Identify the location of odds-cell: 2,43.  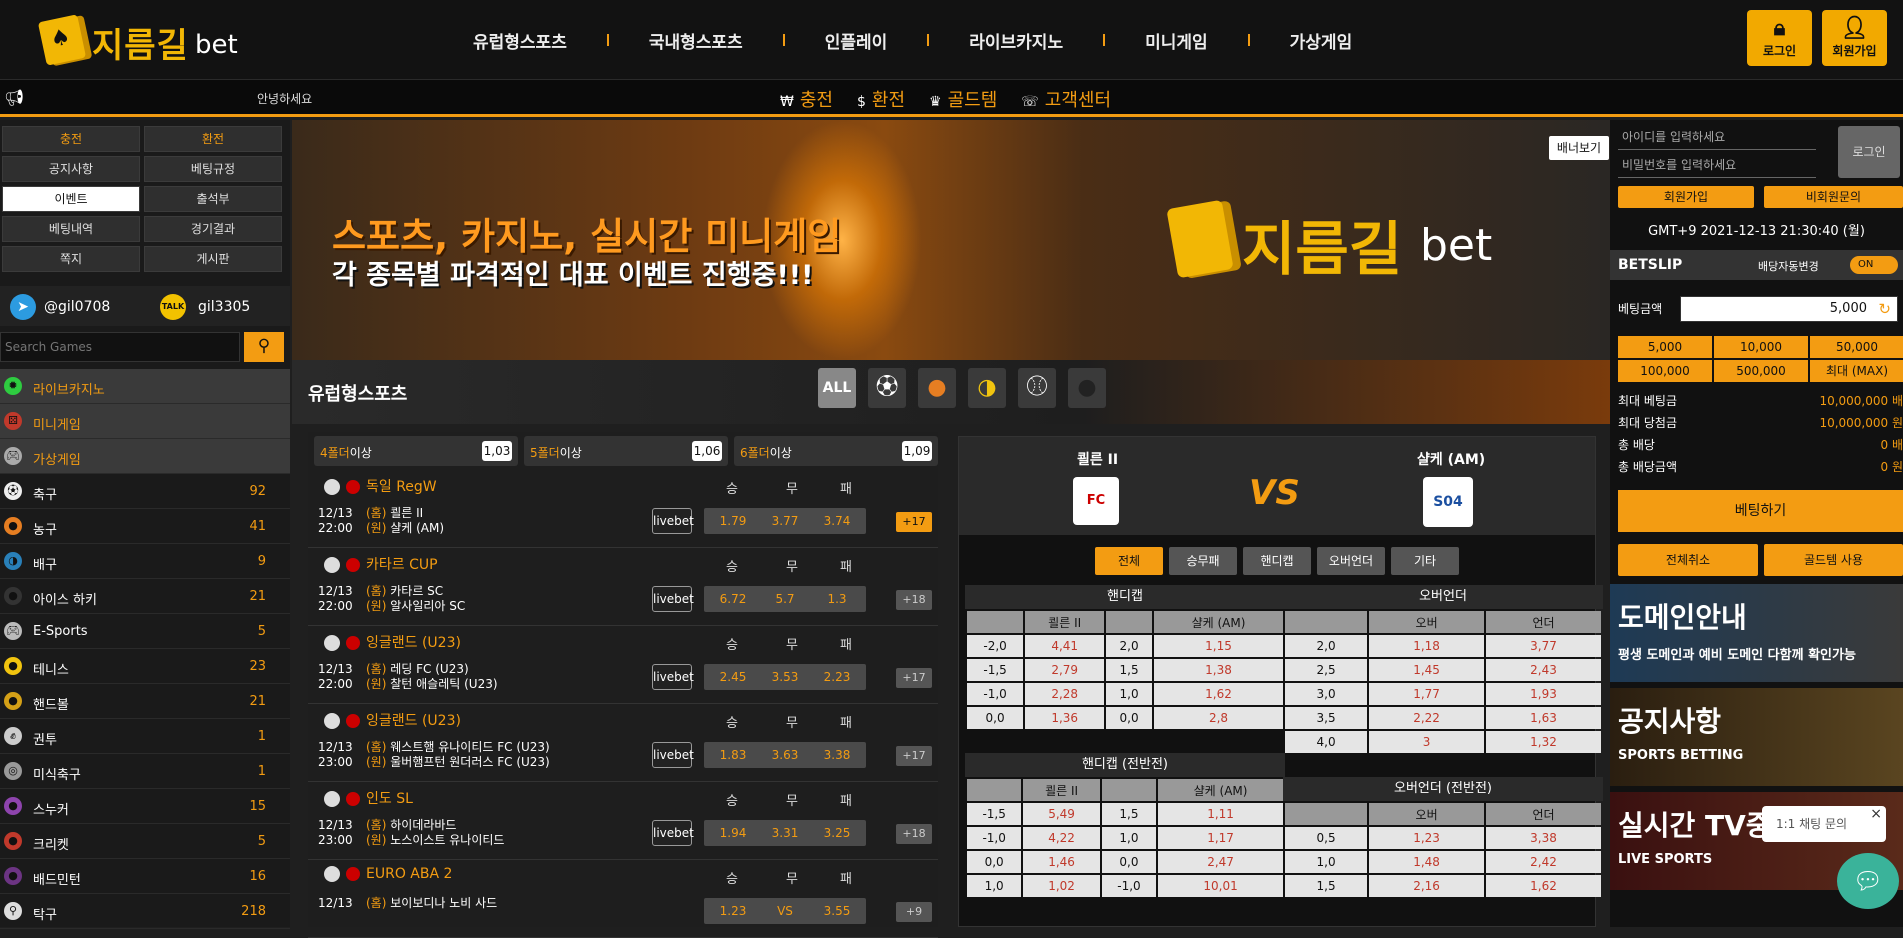
(1543, 670).